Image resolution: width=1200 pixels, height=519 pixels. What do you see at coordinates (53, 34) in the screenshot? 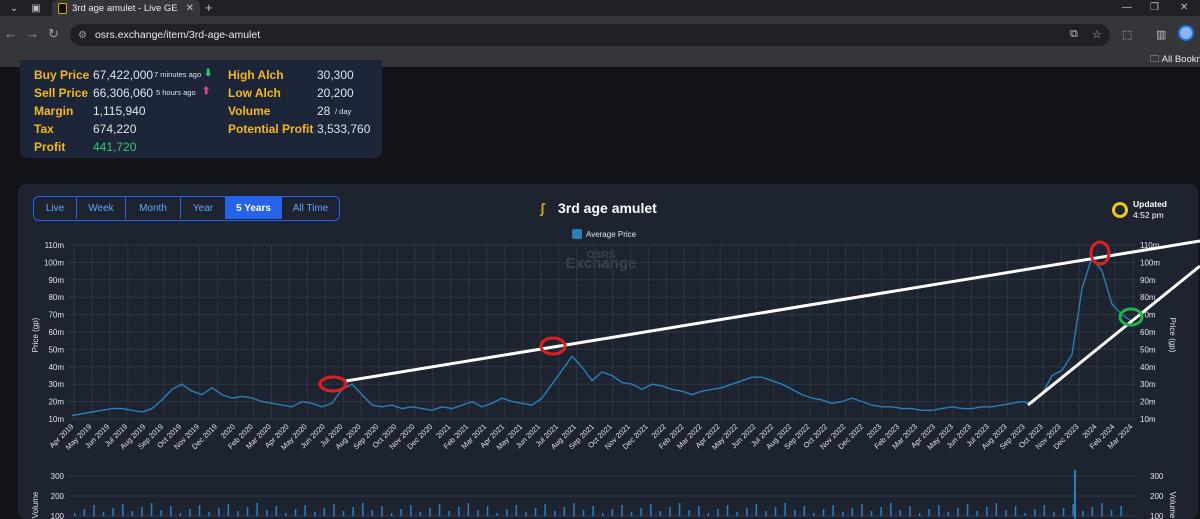
I see `reload-icon: ↻` at bounding box center [53, 34].